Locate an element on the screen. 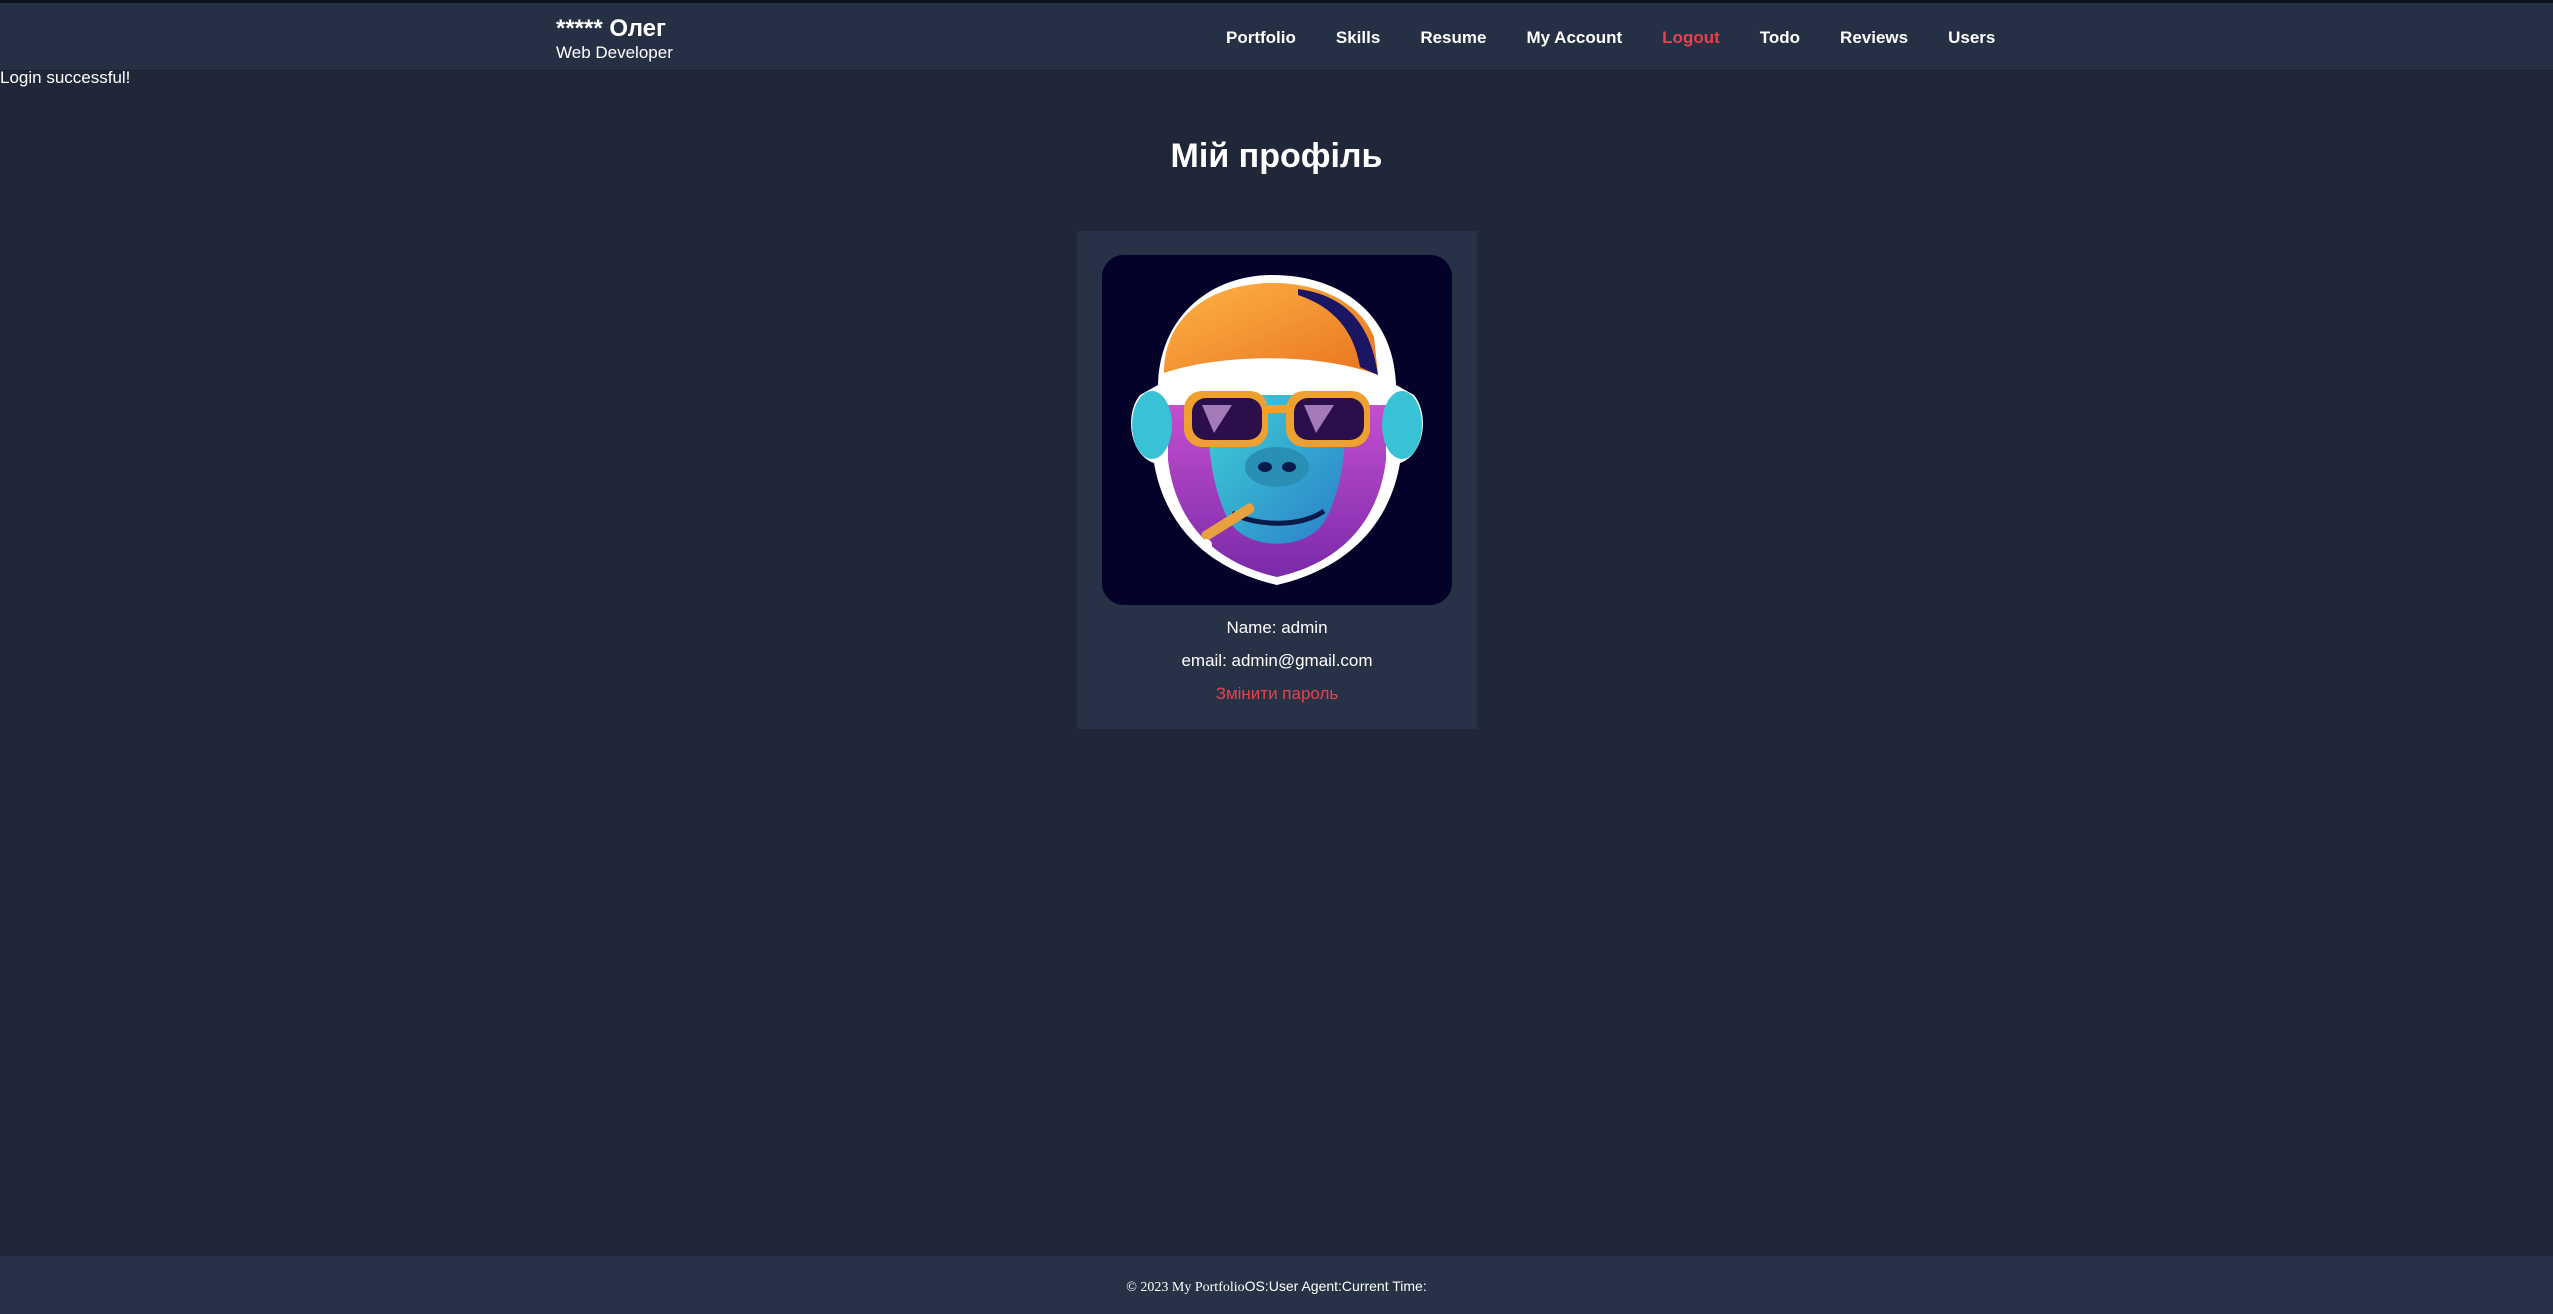 This screenshot has height=1314, width=2553. nav-users: Users is located at coordinates (1971, 38).